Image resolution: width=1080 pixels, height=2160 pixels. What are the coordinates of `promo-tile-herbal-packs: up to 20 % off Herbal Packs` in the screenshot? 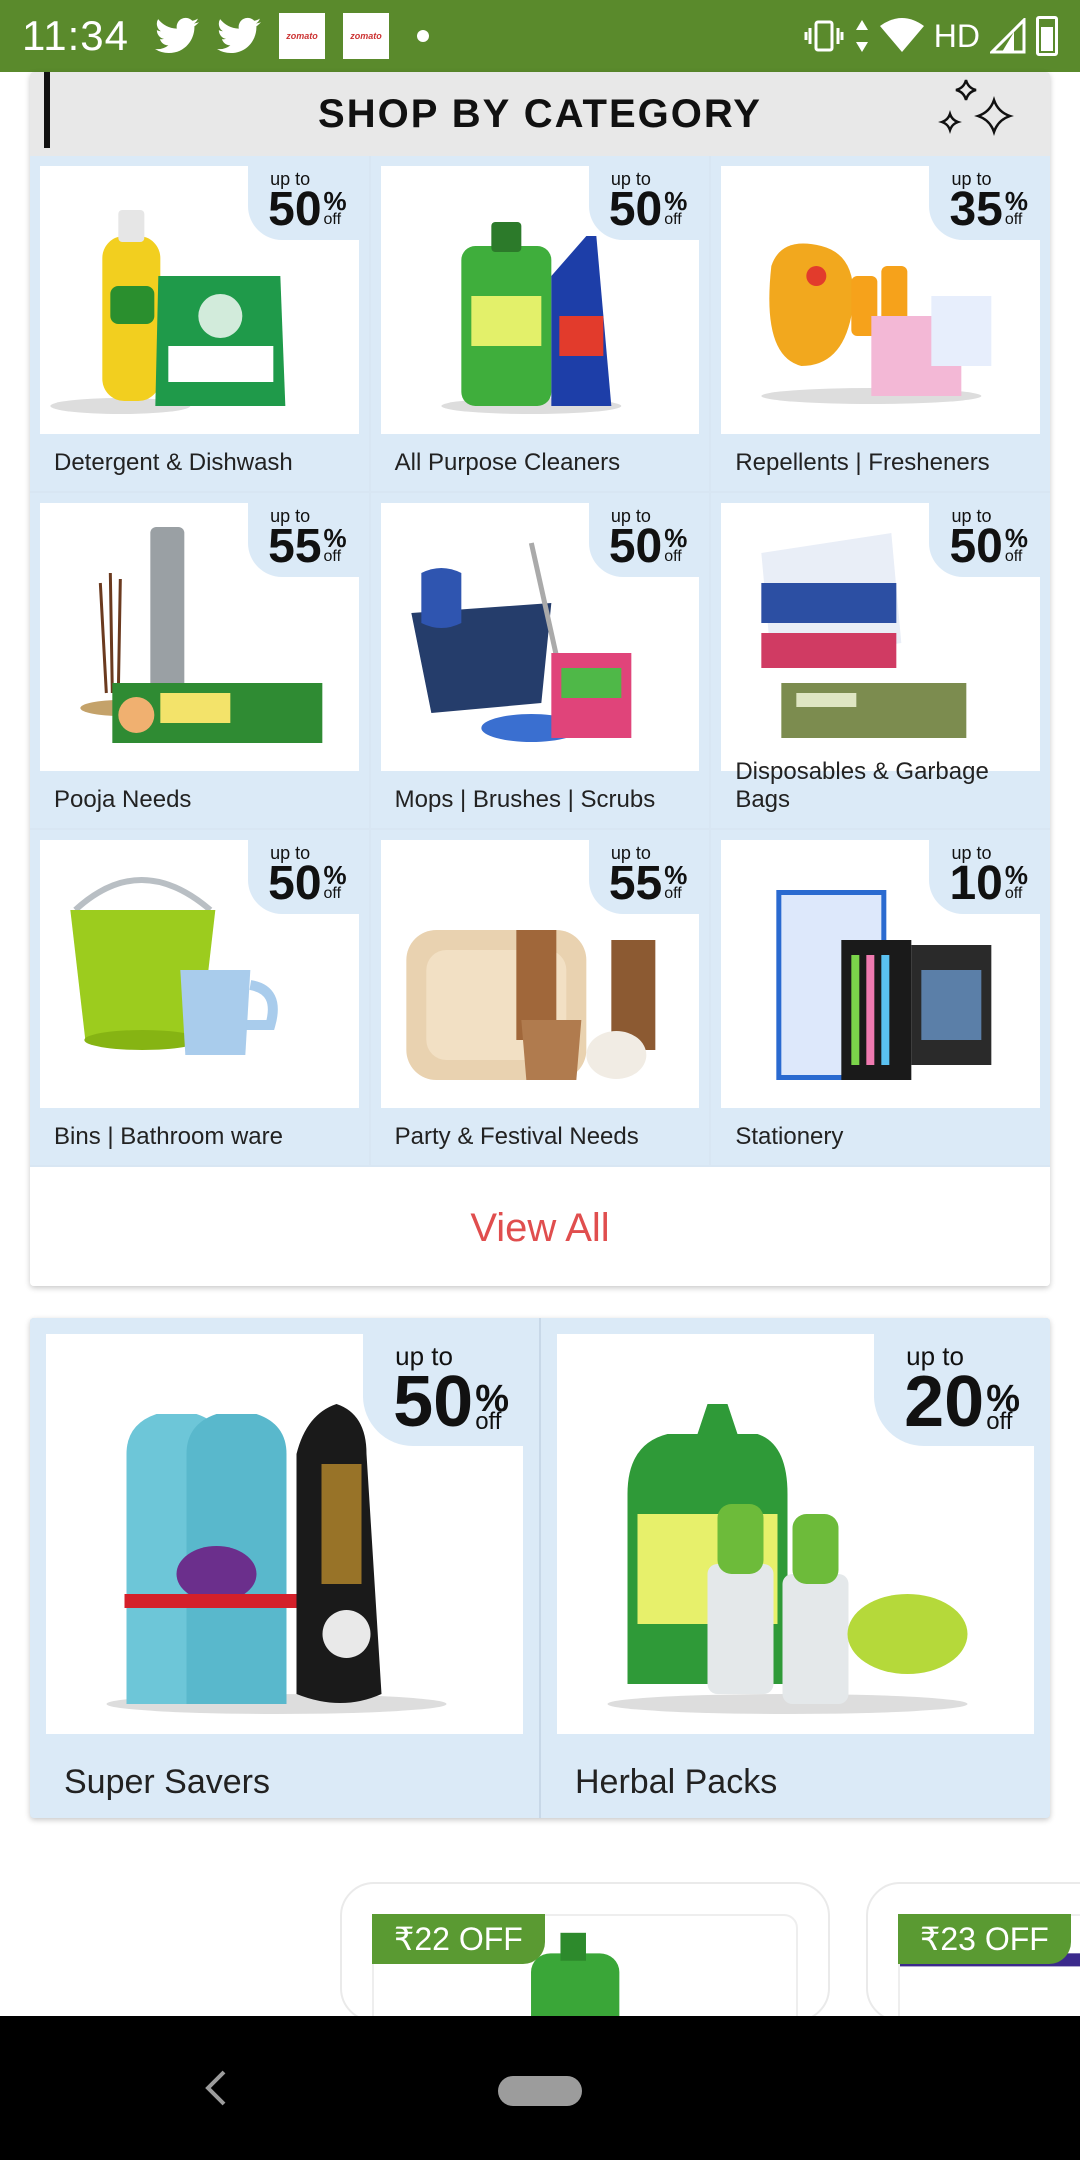 It's located at (795, 1568).